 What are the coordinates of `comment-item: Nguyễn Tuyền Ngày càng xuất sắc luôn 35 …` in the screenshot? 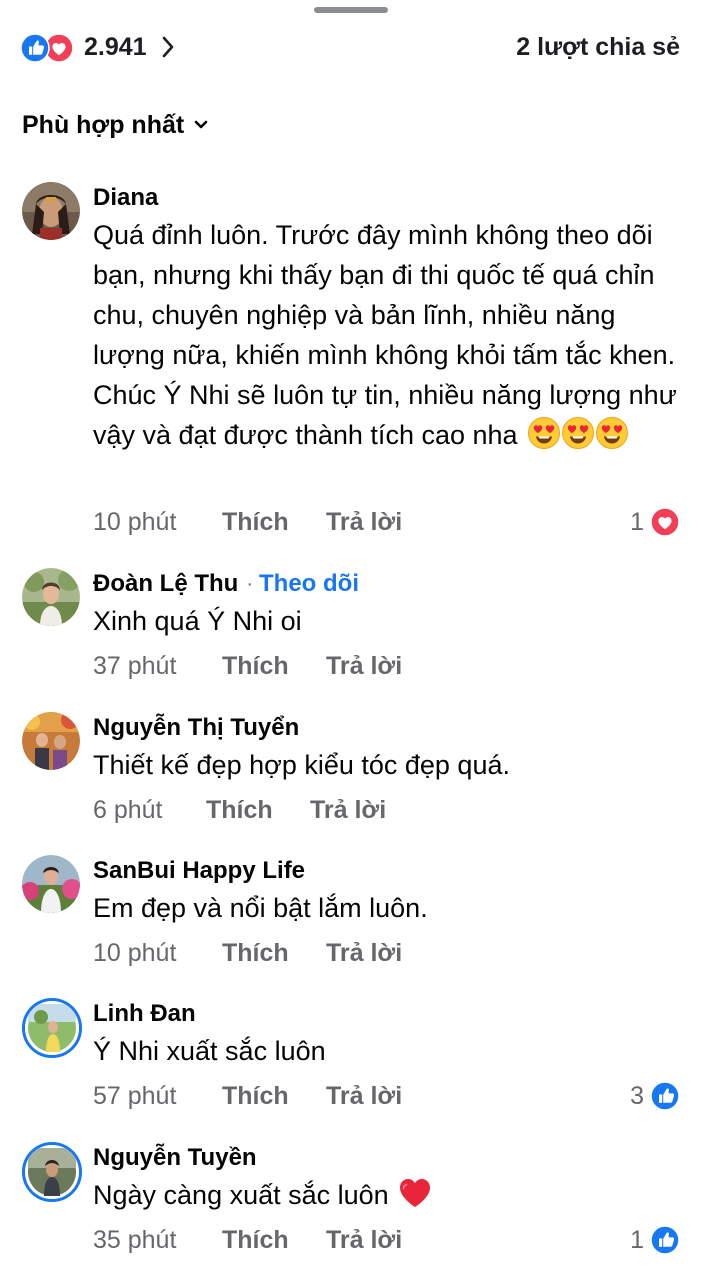 It's located at (351, 1202).